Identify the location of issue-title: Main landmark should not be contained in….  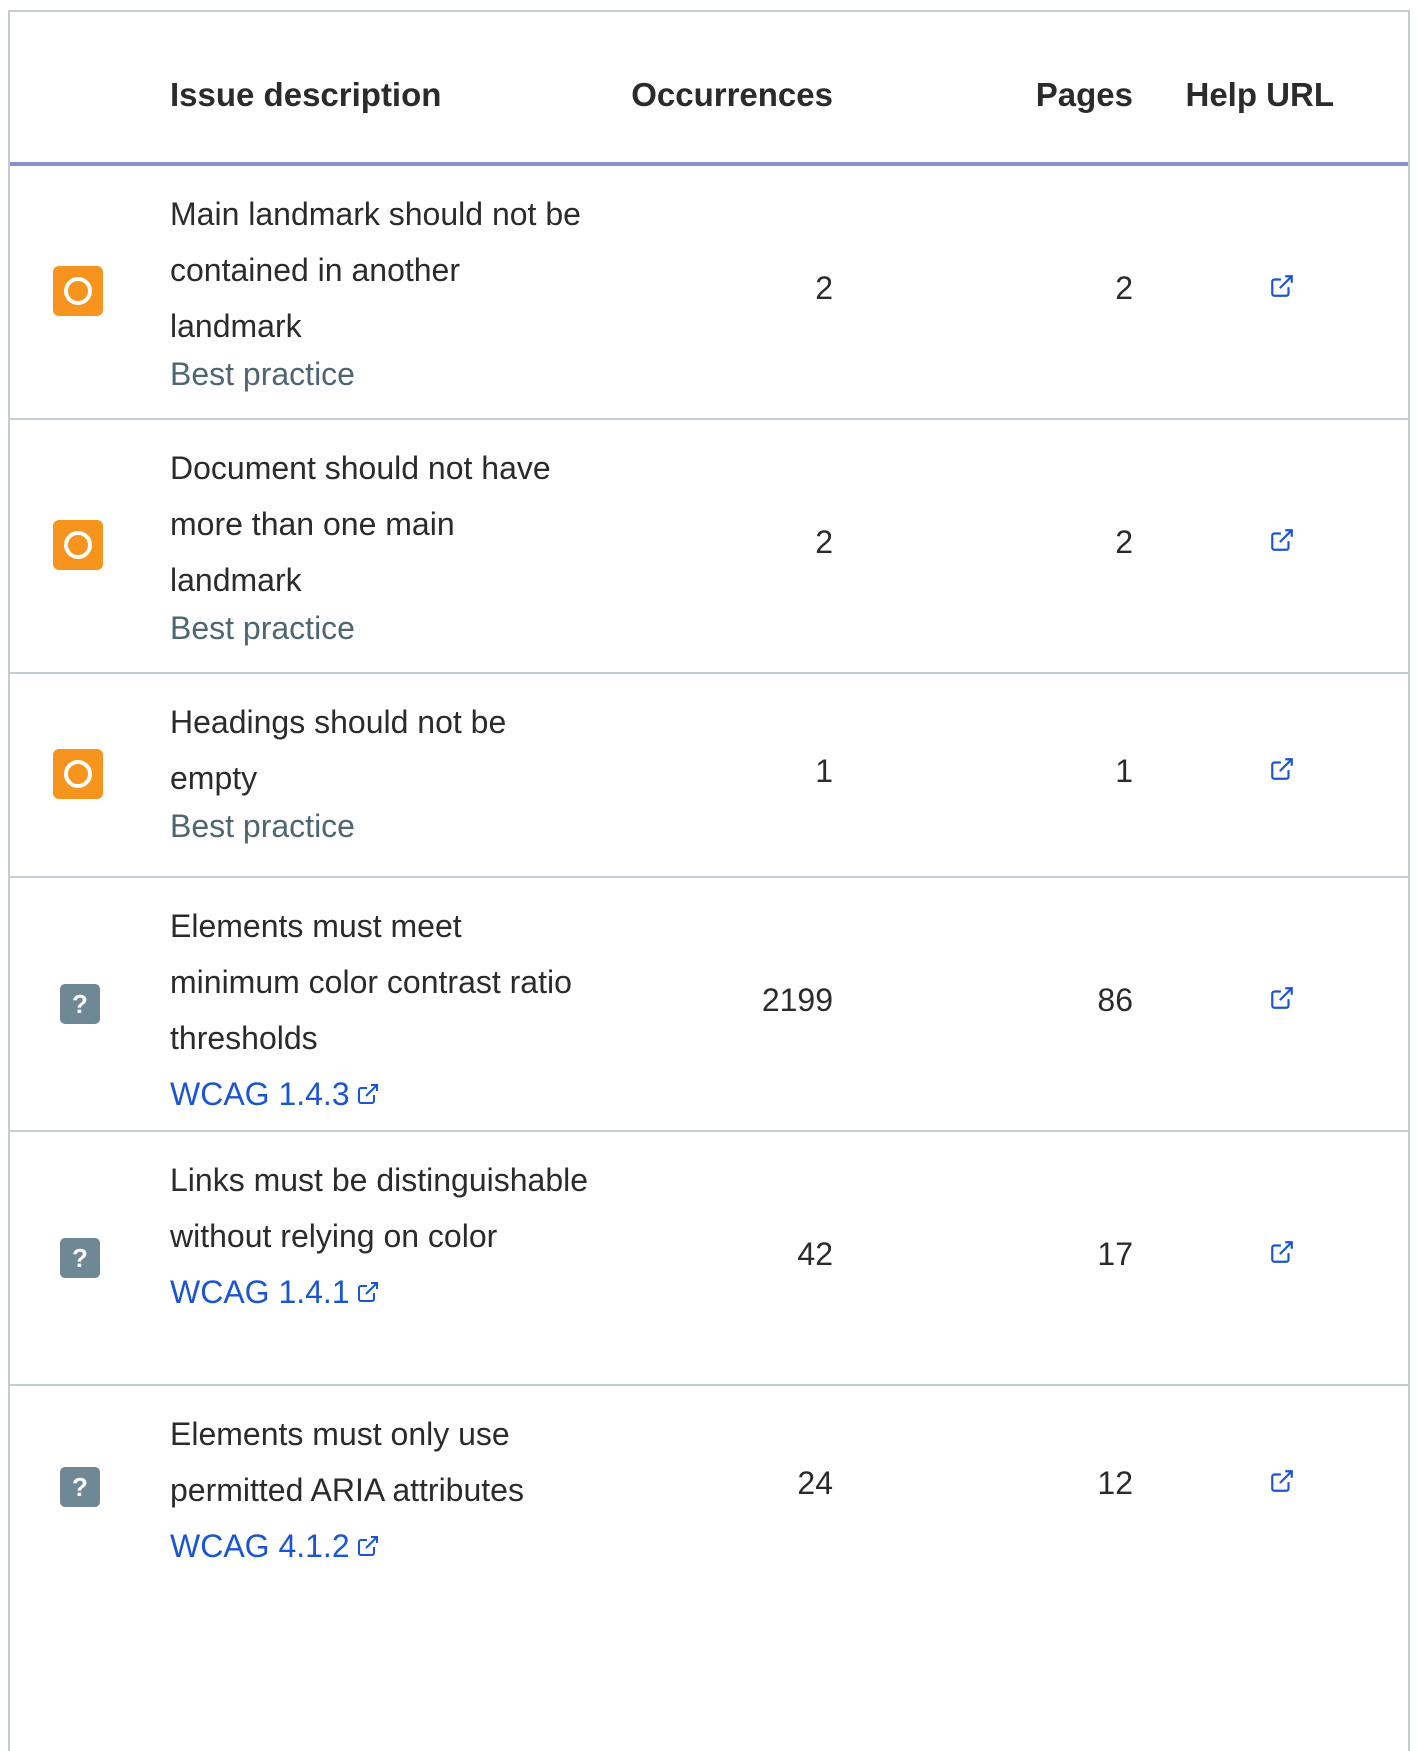
(375, 270).